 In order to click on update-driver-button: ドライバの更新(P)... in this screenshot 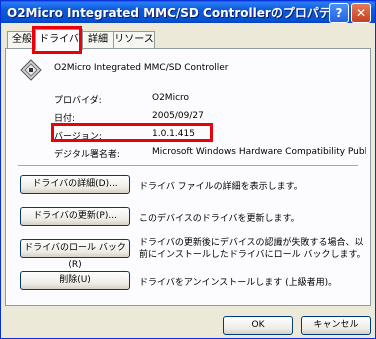, I will do `click(75, 216)`.